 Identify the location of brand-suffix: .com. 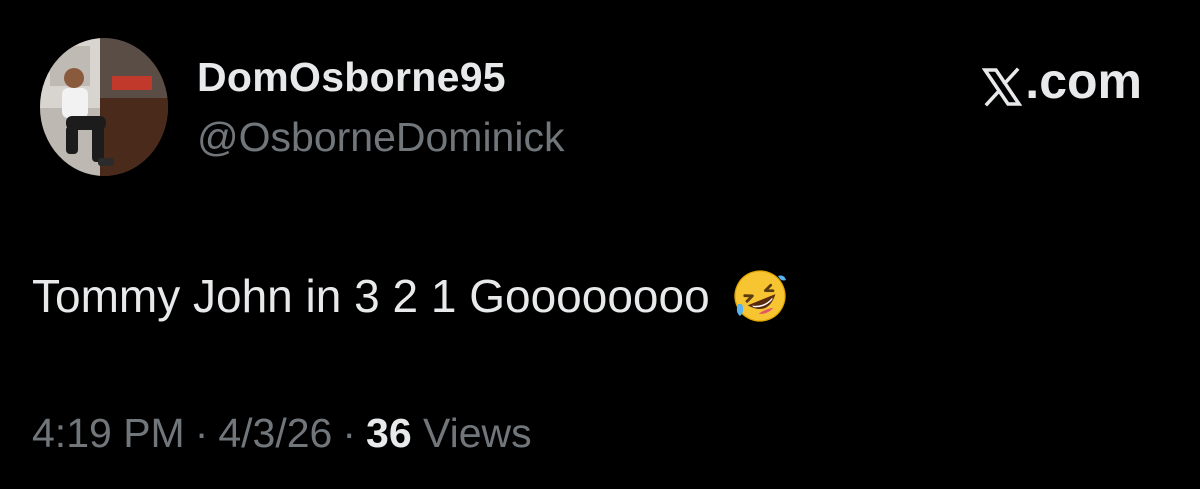
(1083, 81).